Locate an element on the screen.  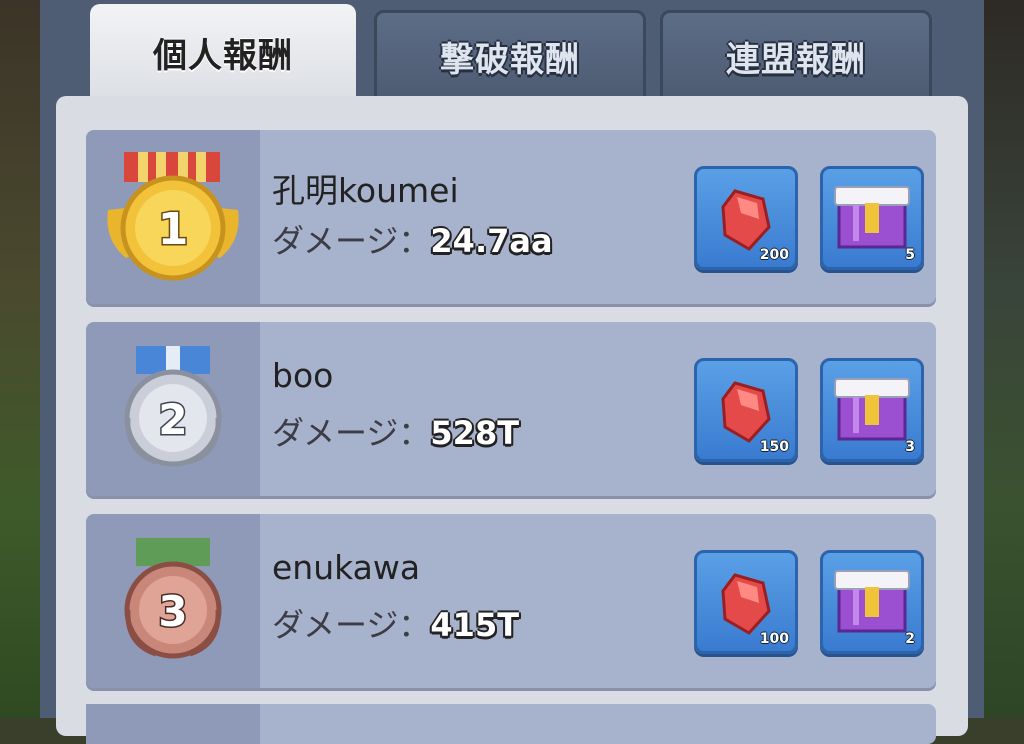
damage-line: ダメージ：24.7aa is located at coordinates (412, 239).